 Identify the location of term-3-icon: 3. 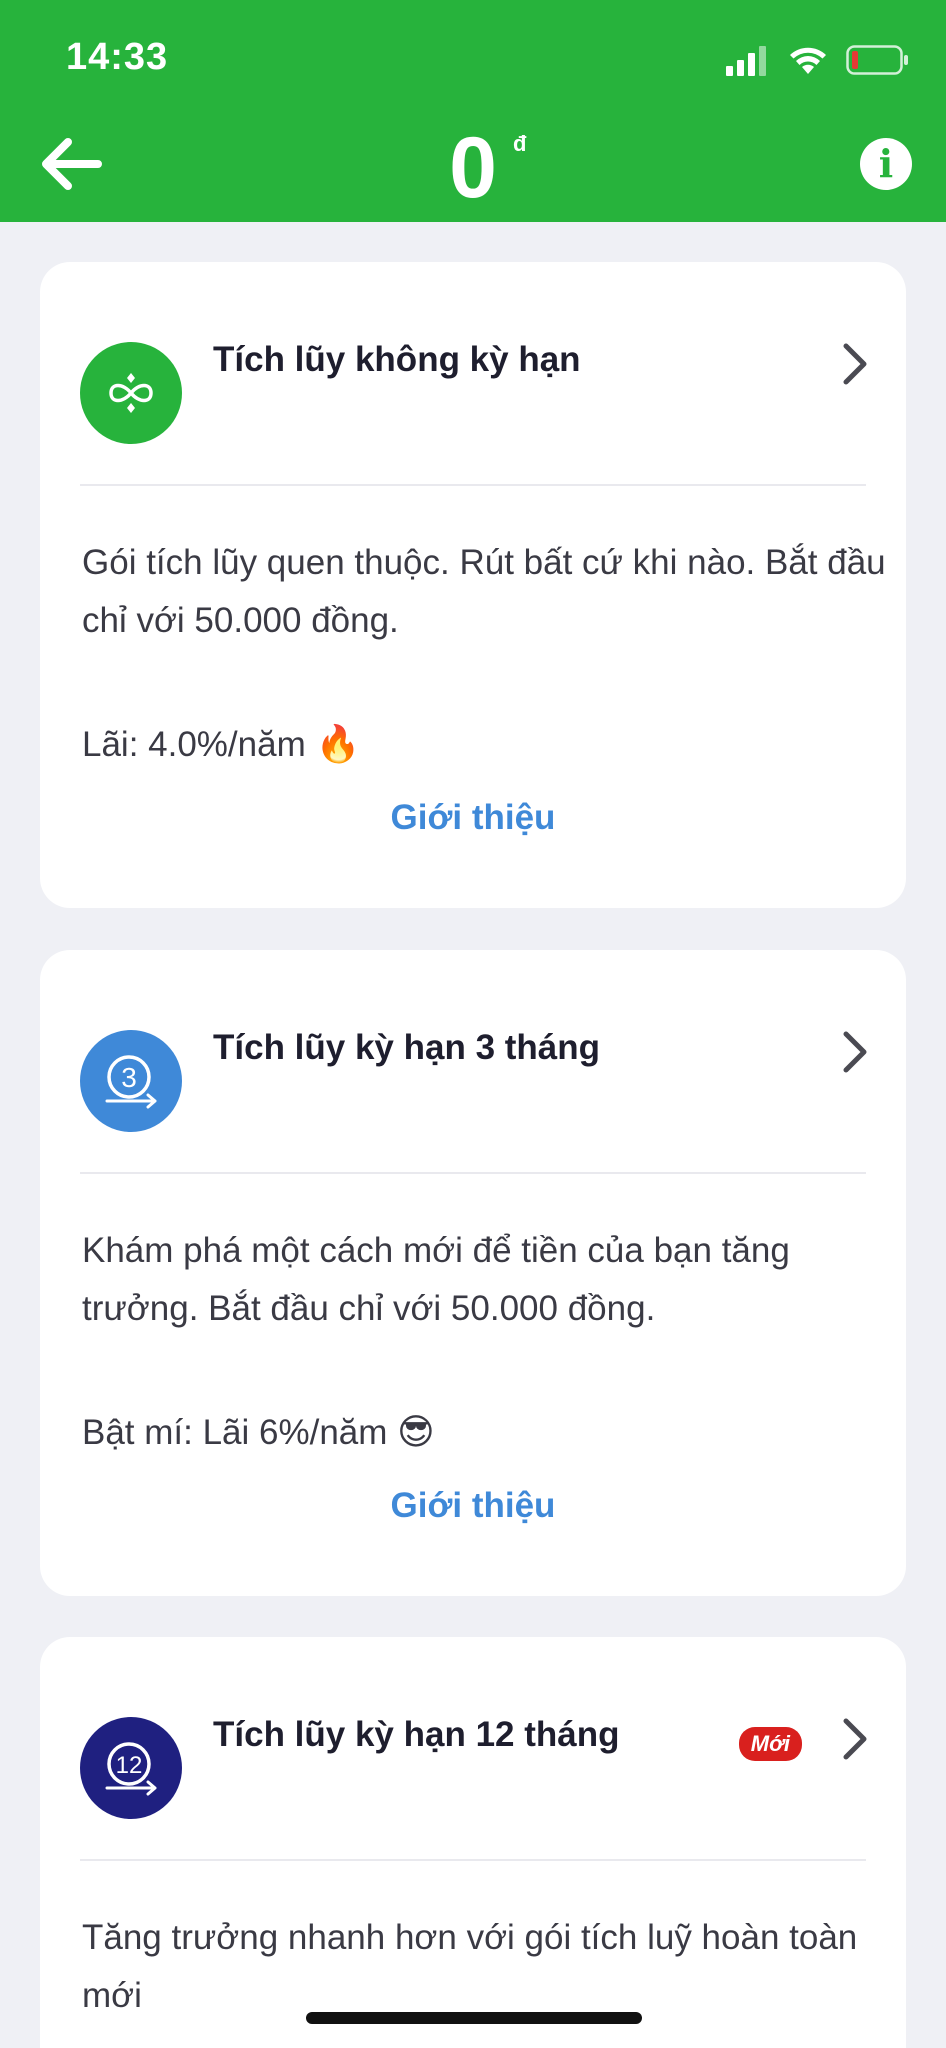
(131, 1081).